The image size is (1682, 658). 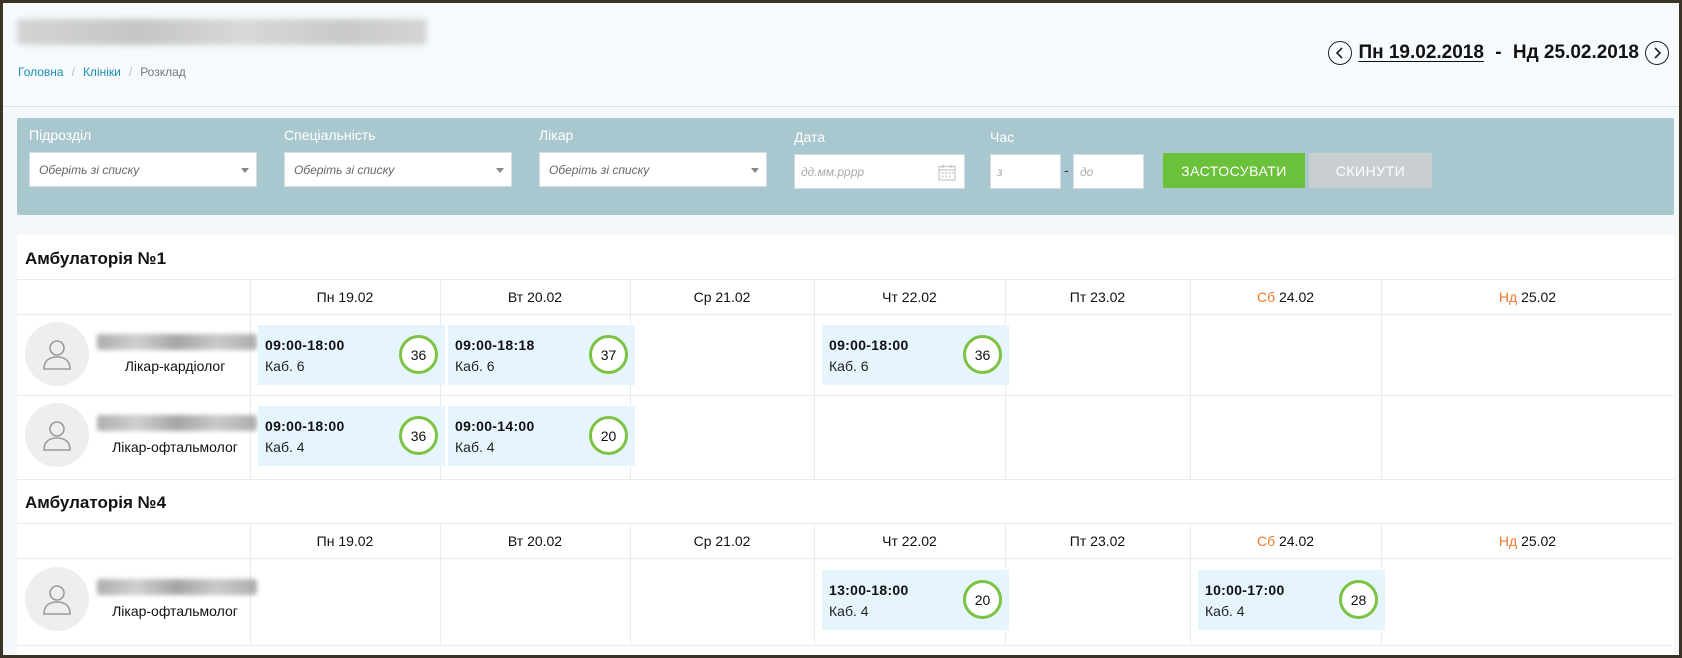 I want to click on department-label: Підрозділ, so click(x=60, y=135).